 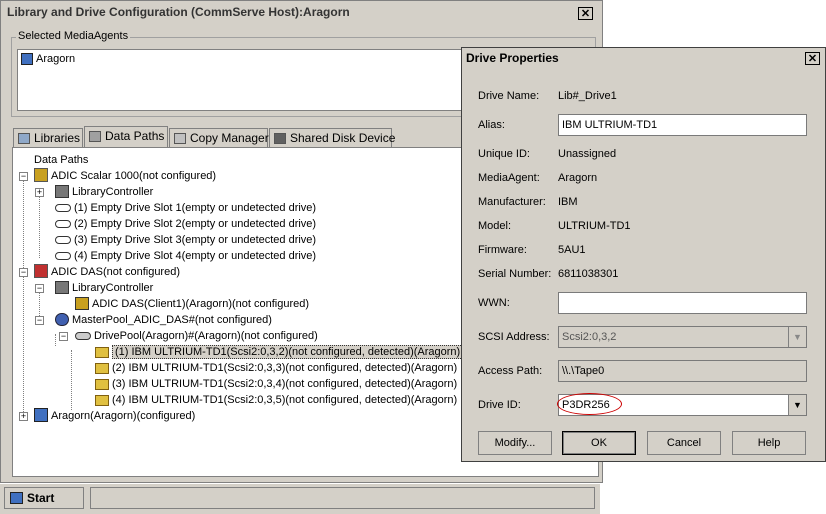 What do you see at coordinates (163, 320) in the screenshot?
I see `tree-node-master-pool: MasterPool_ADIC_DAS#(not configured)` at bounding box center [163, 320].